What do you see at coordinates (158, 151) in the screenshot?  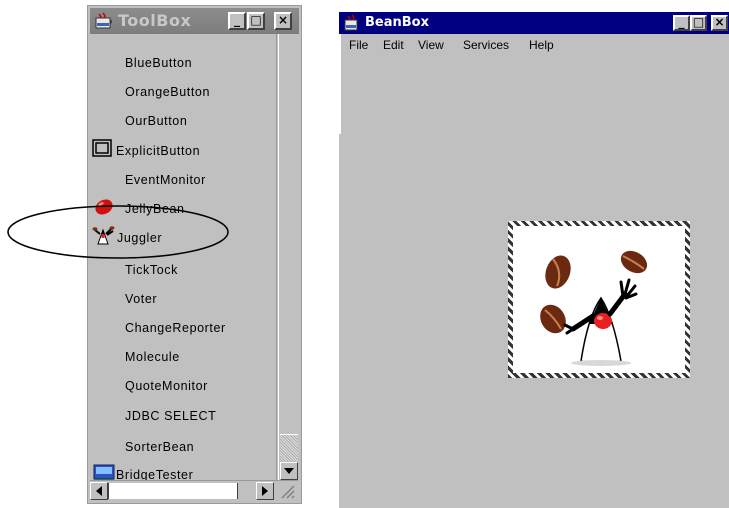 I see `bean-item-label: ExplicitButton` at bounding box center [158, 151].